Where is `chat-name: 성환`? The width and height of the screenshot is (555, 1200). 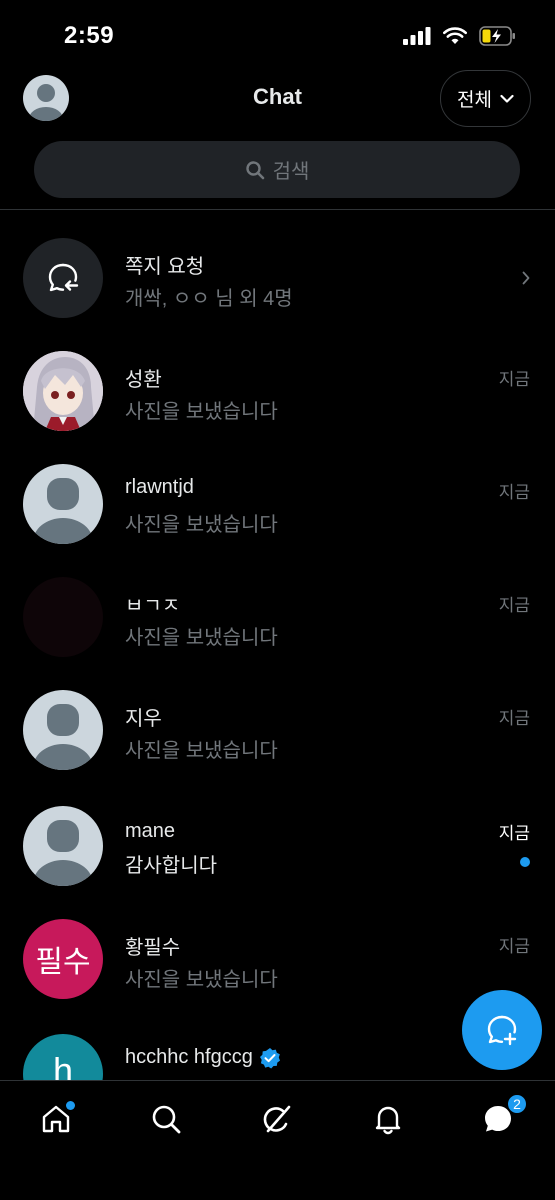 chat-name: 성환 is located at coordinates (143, 380).